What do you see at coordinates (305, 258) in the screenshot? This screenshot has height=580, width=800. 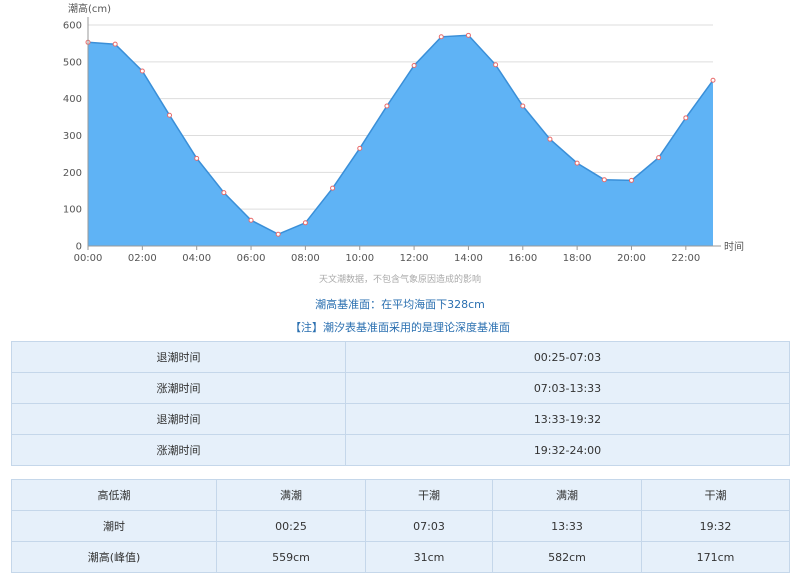 I see `x-tick-label: 08:00` at bounding box center [305, 258].